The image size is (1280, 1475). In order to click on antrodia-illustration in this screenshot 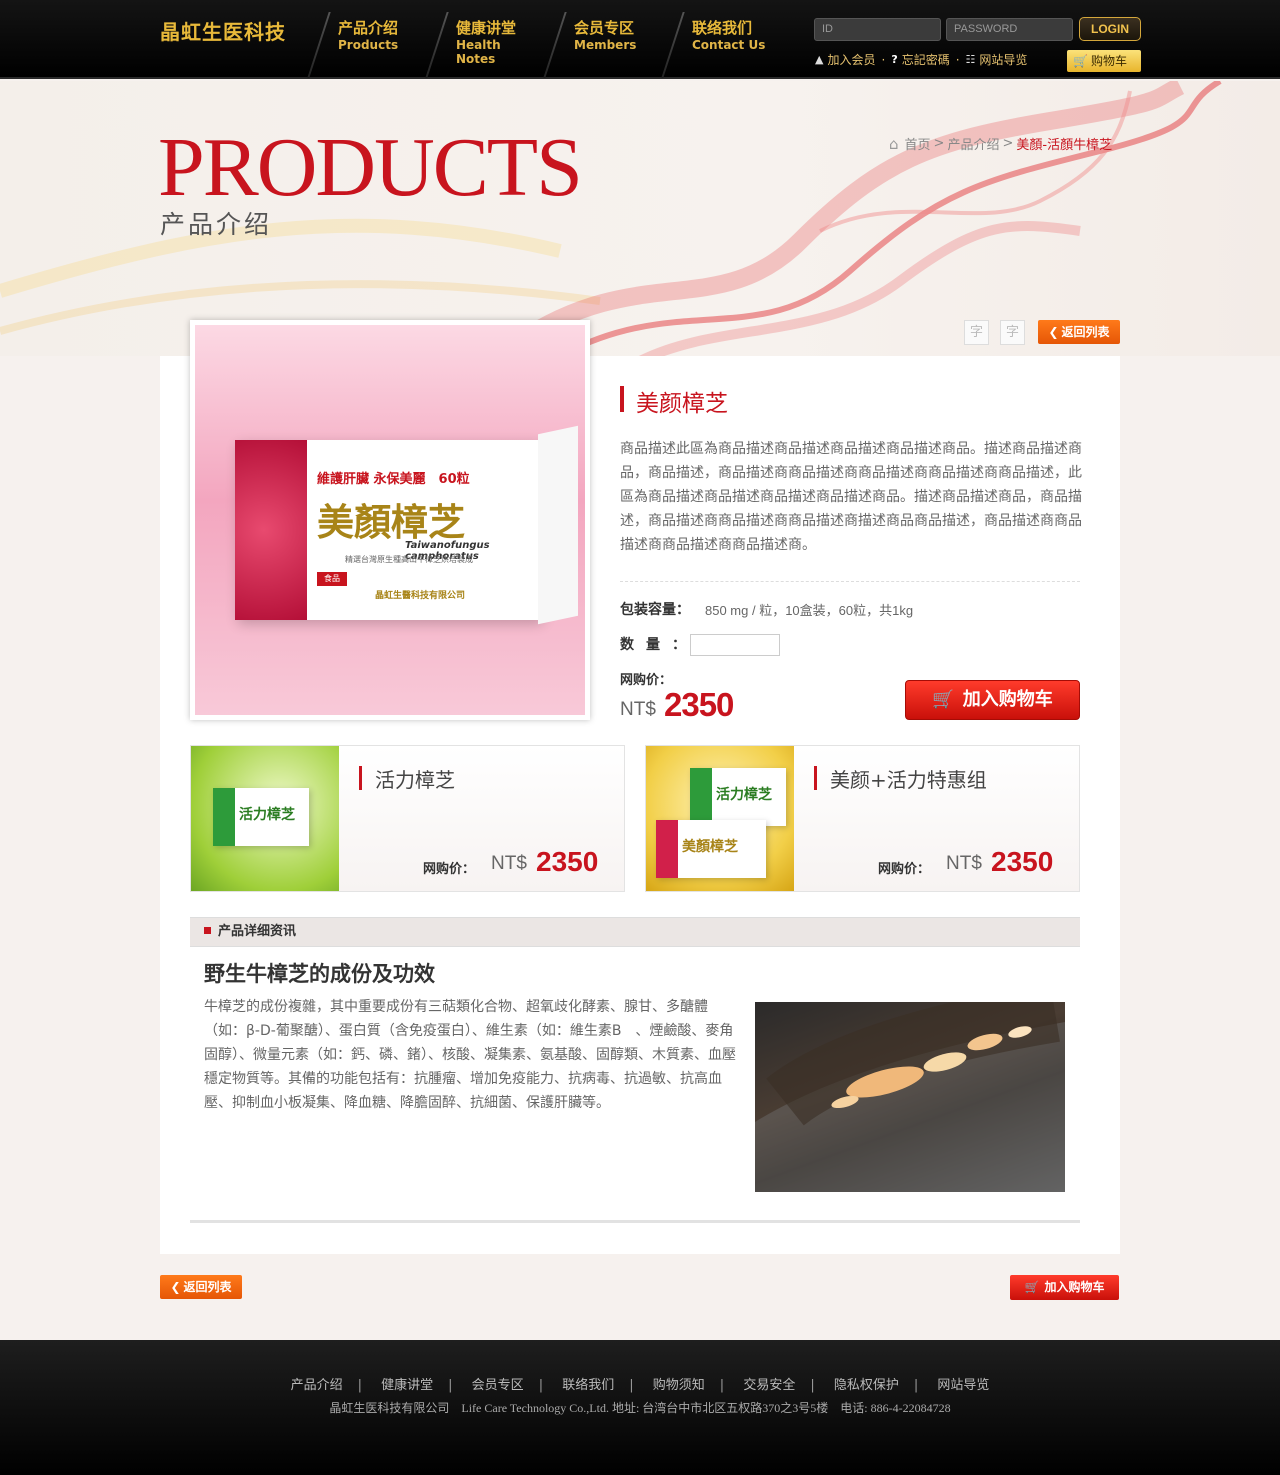, I will do `click(910, 1097)`.